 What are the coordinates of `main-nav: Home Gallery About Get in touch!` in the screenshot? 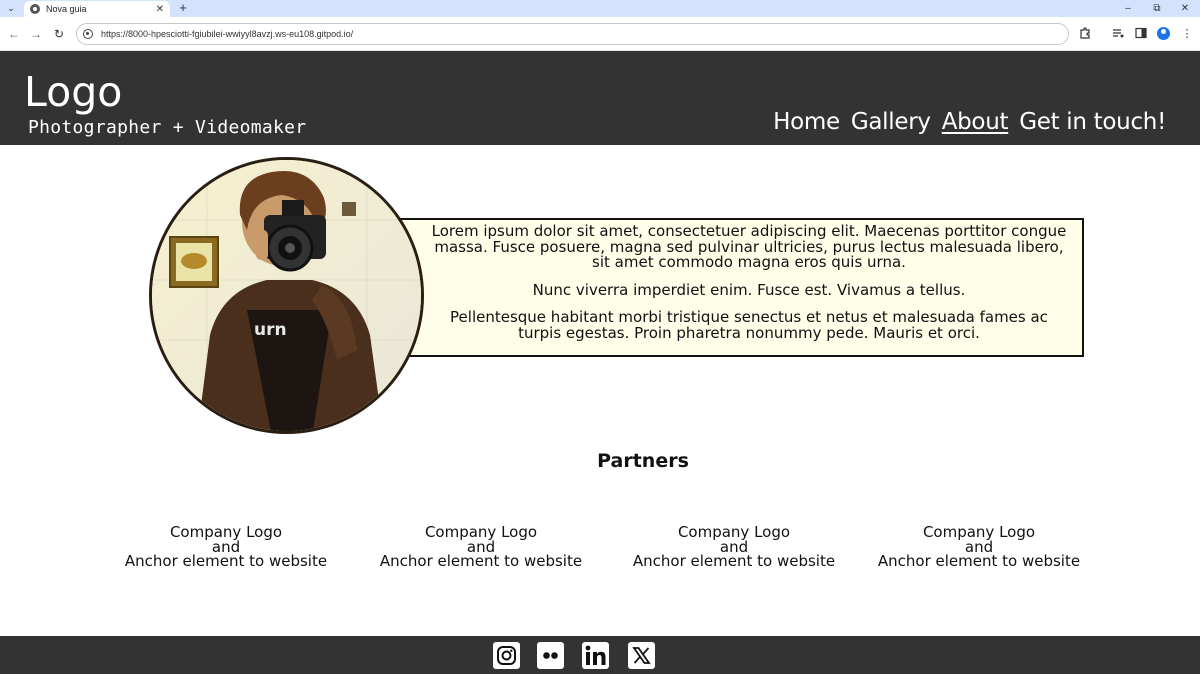 It's located at (969, 122).